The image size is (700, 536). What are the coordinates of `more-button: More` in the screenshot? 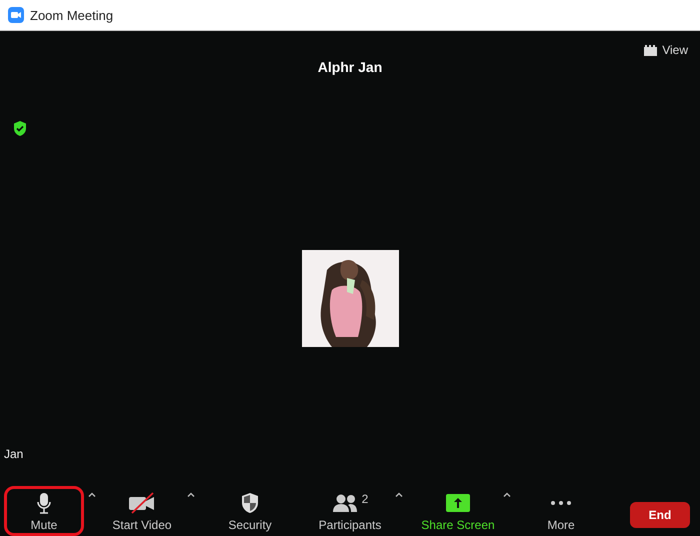 It's located at (561, 511).